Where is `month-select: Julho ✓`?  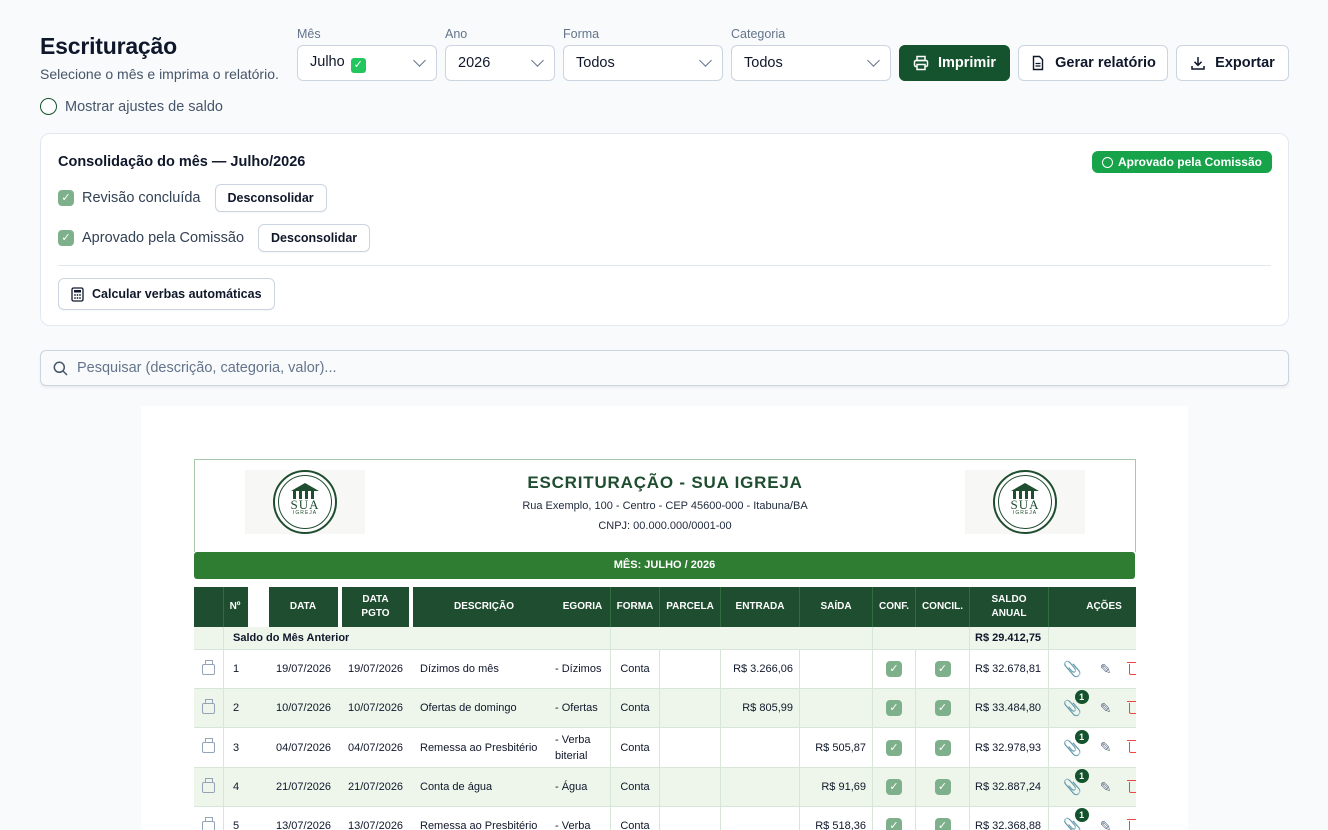 month-select: Julho ✓ is located at coordinates (367, 63).